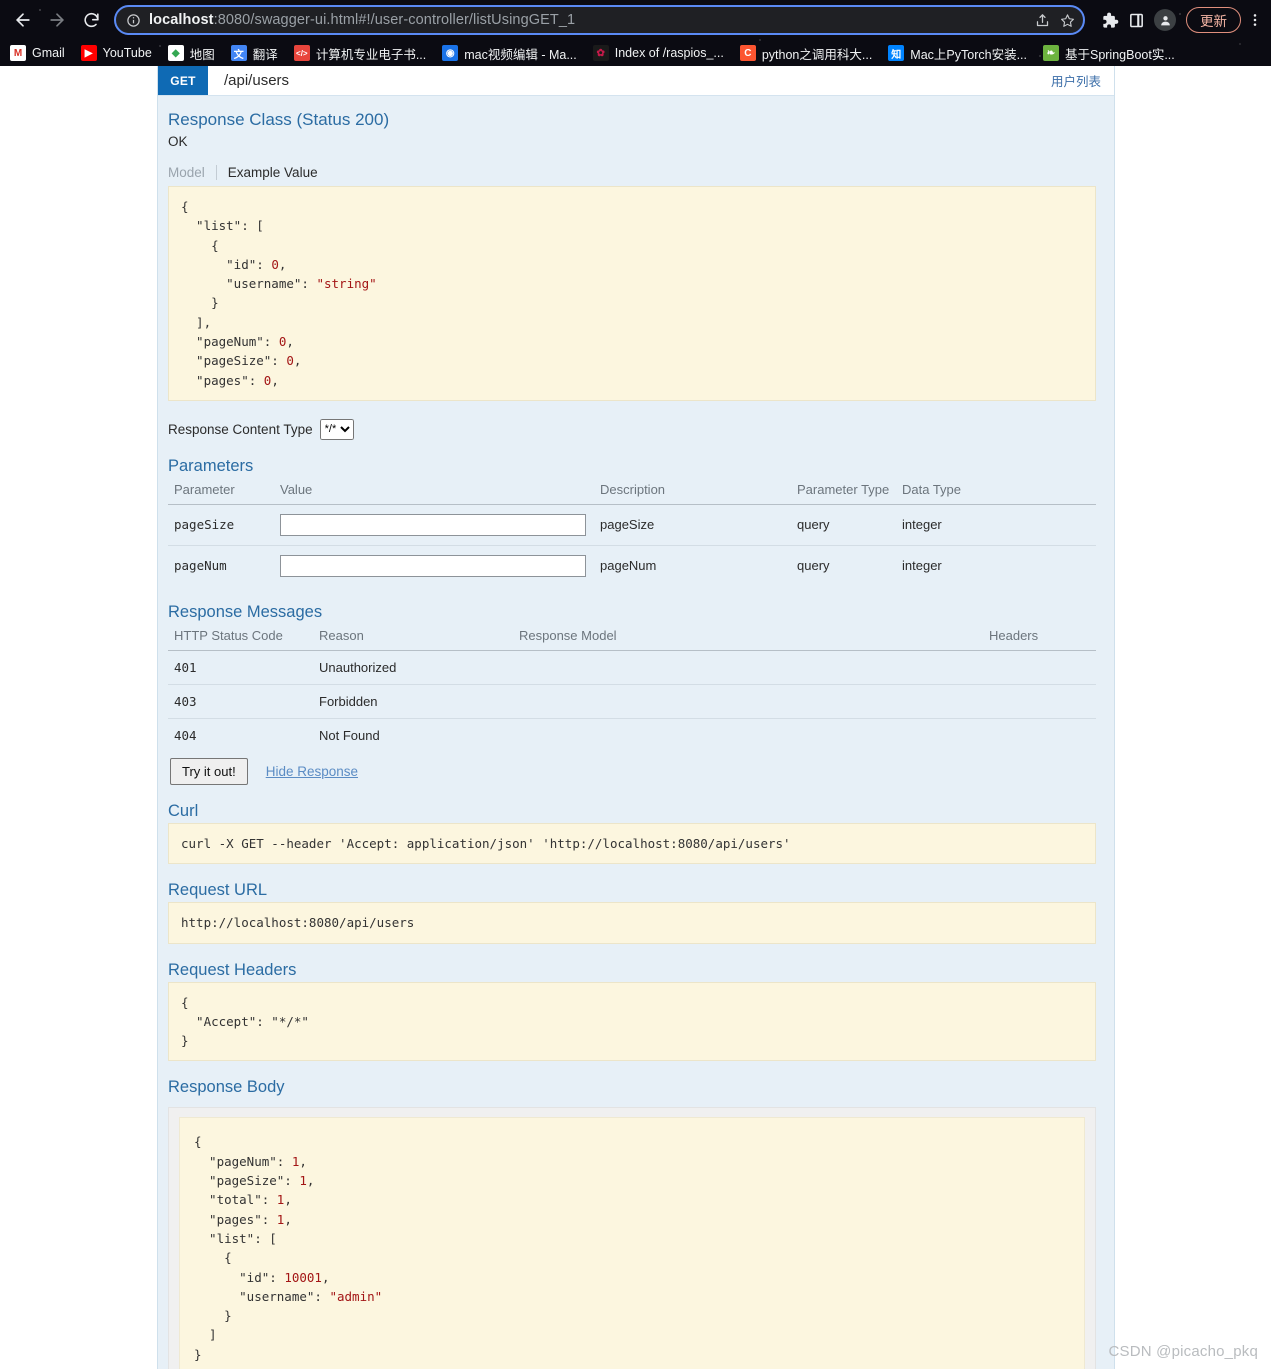 The height and width of the screenshot is (1369, 1271). Describe the element at coordinates (240, 667) in the screenshot. I see `status-code: 401` at that location.